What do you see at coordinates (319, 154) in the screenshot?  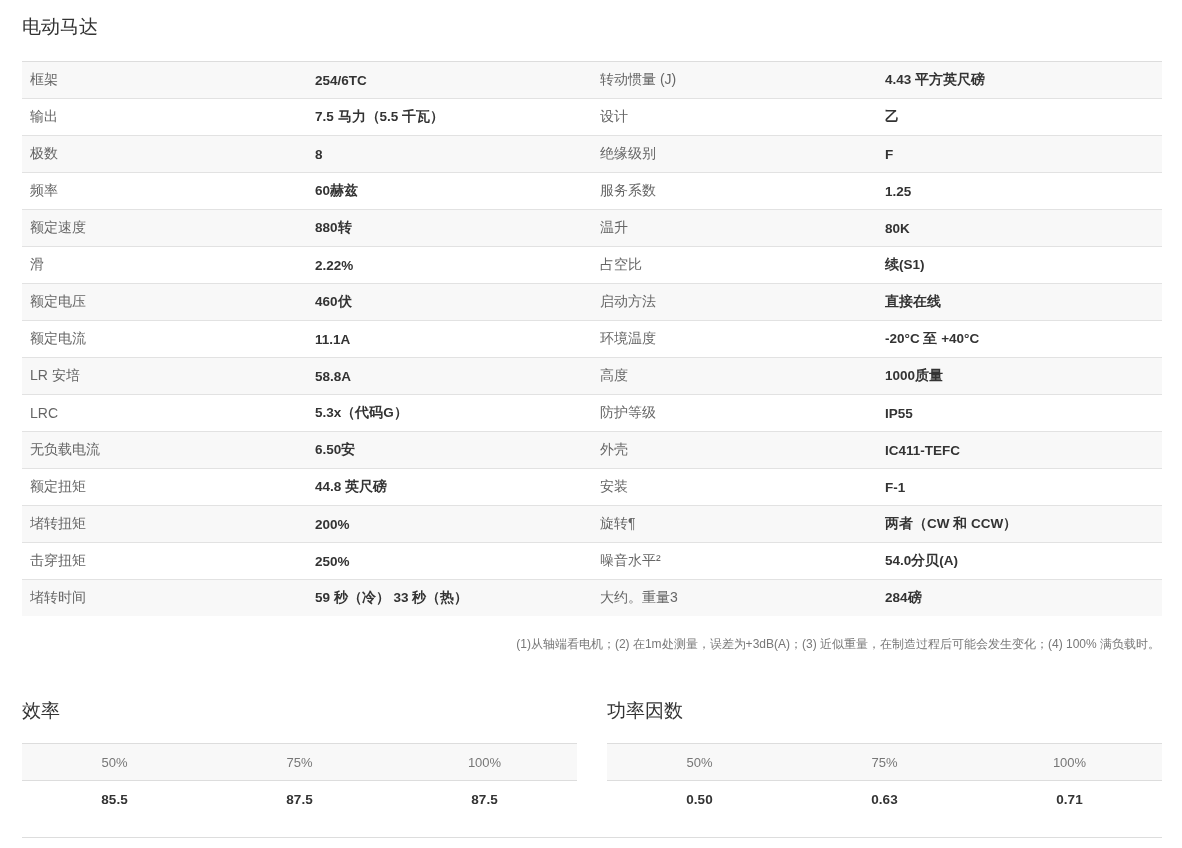 I see `spec-value: 8` at bounding box center [319, 154].